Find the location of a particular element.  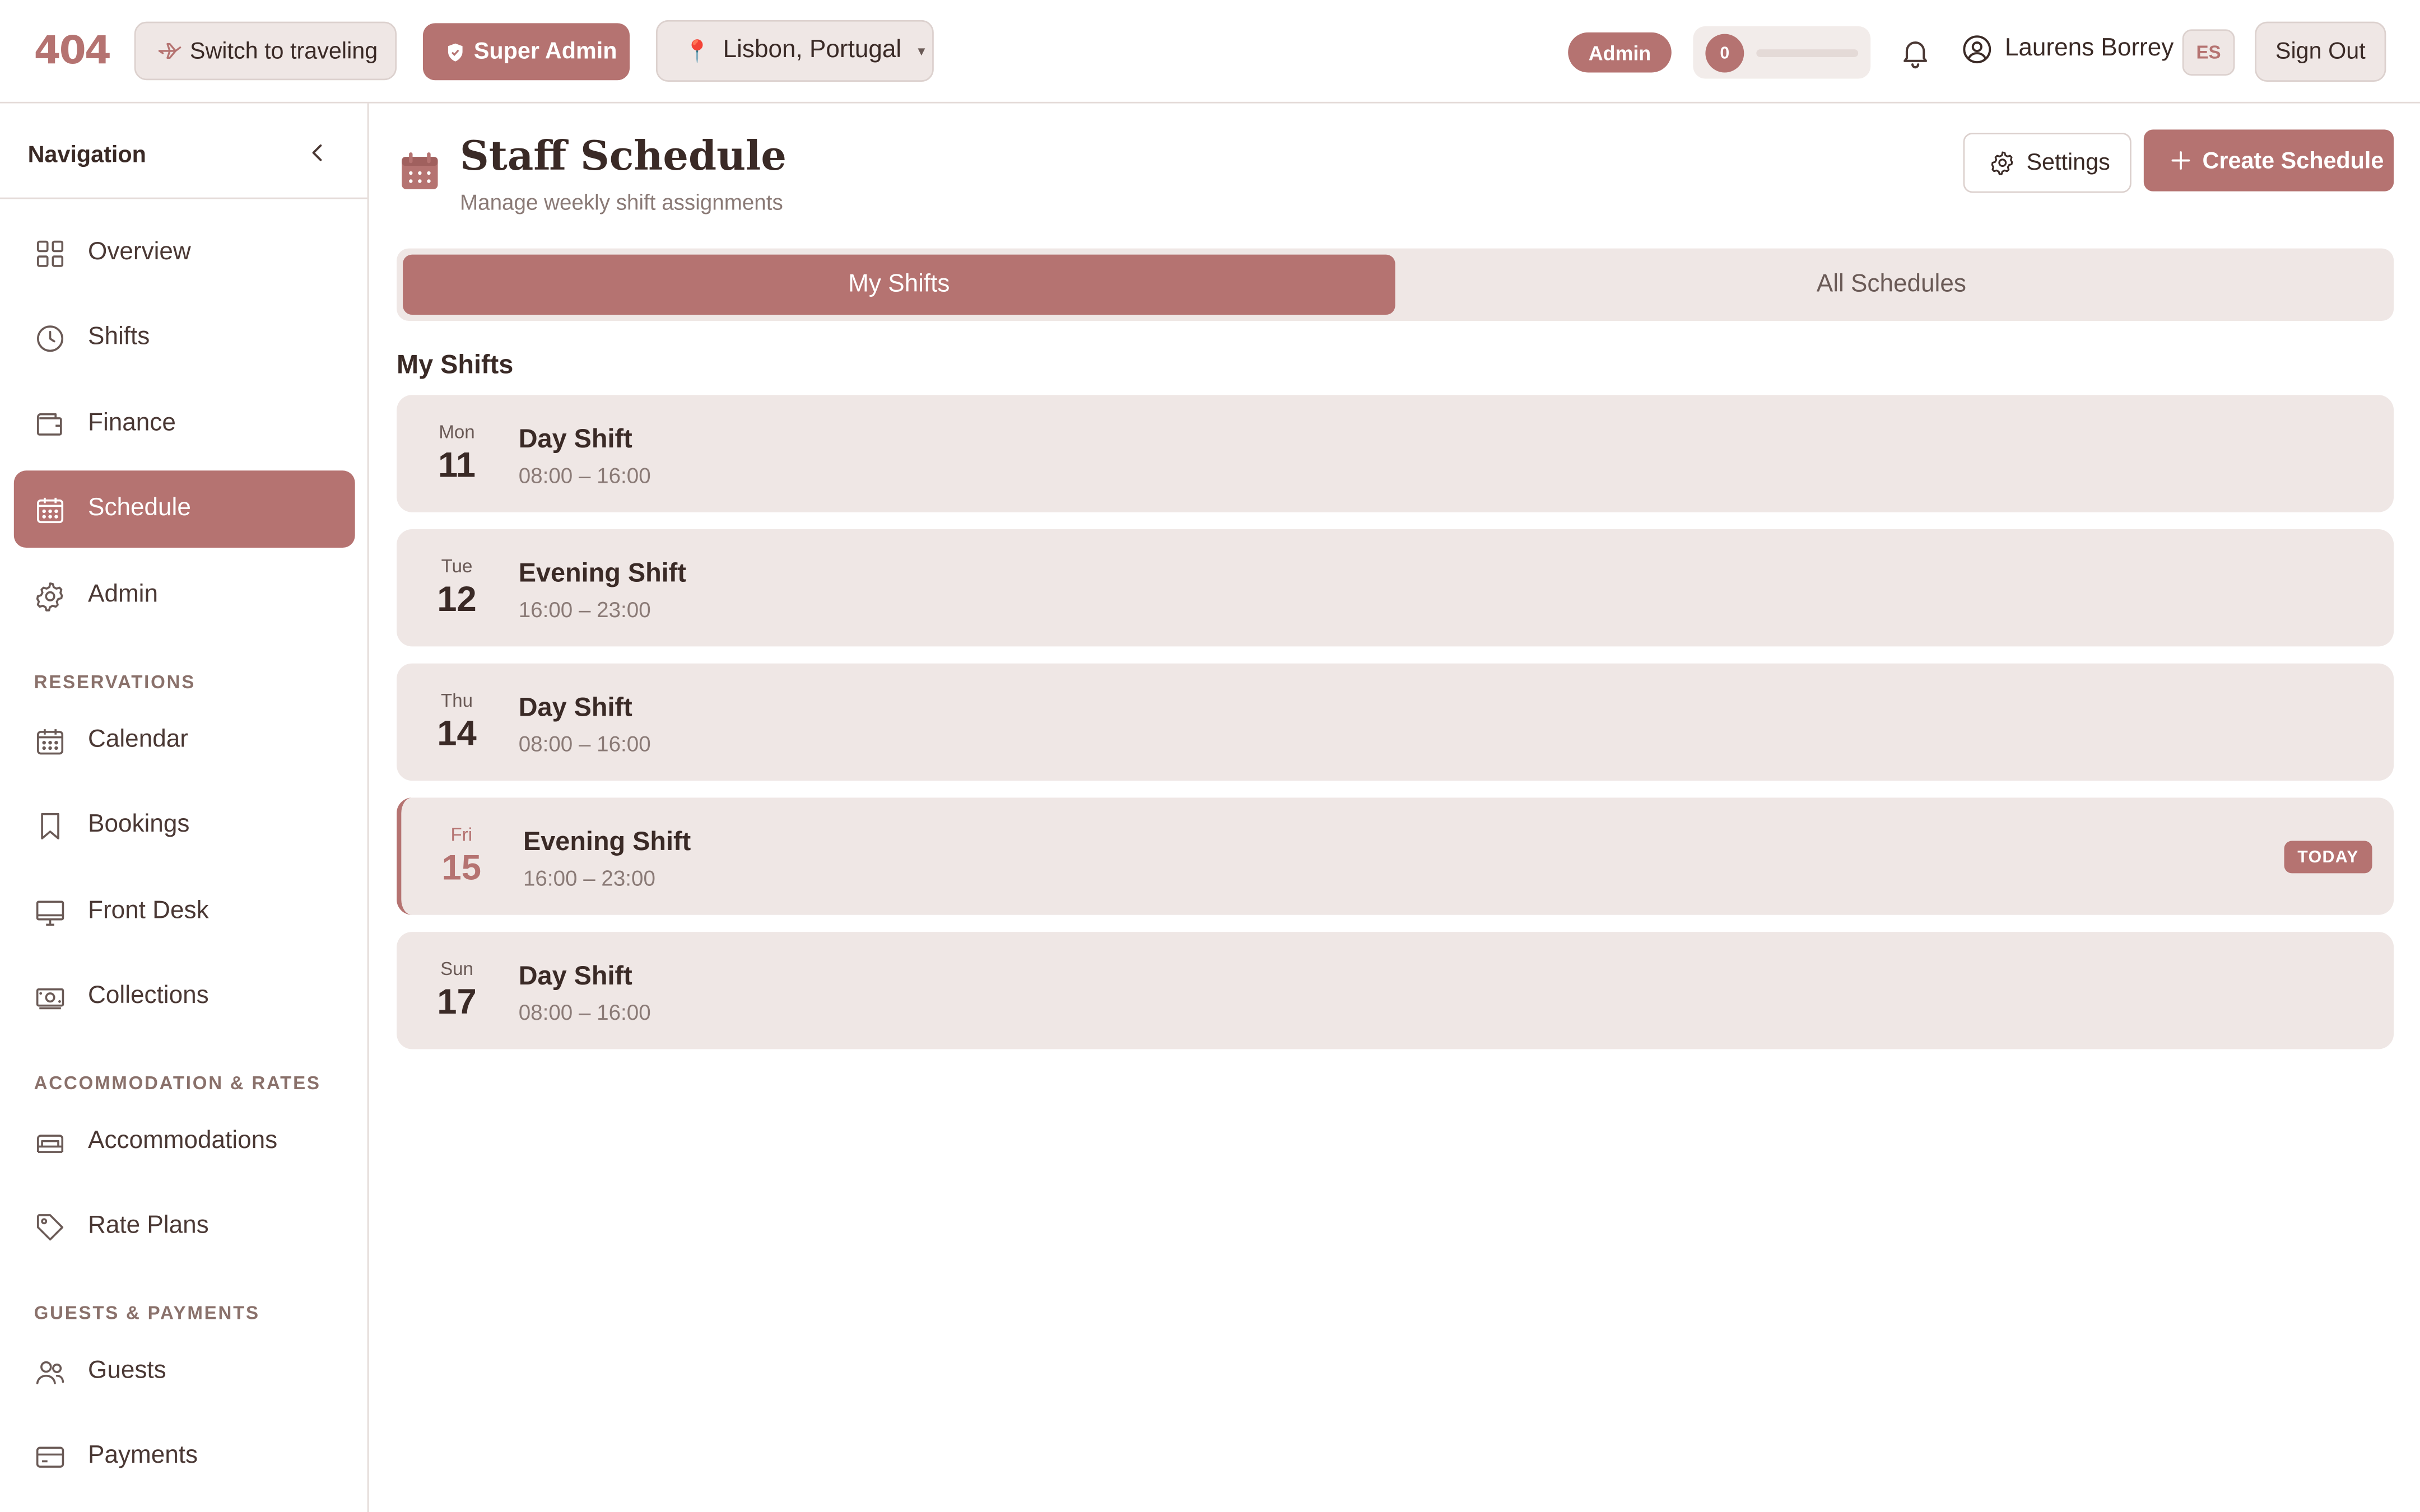

shift-day: 15 is located at coordinates (462, 868).